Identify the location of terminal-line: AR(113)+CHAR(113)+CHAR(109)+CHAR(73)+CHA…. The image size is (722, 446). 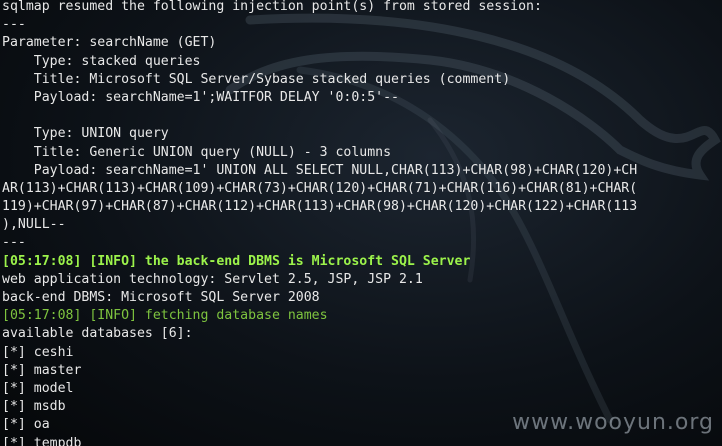
(320, 188).